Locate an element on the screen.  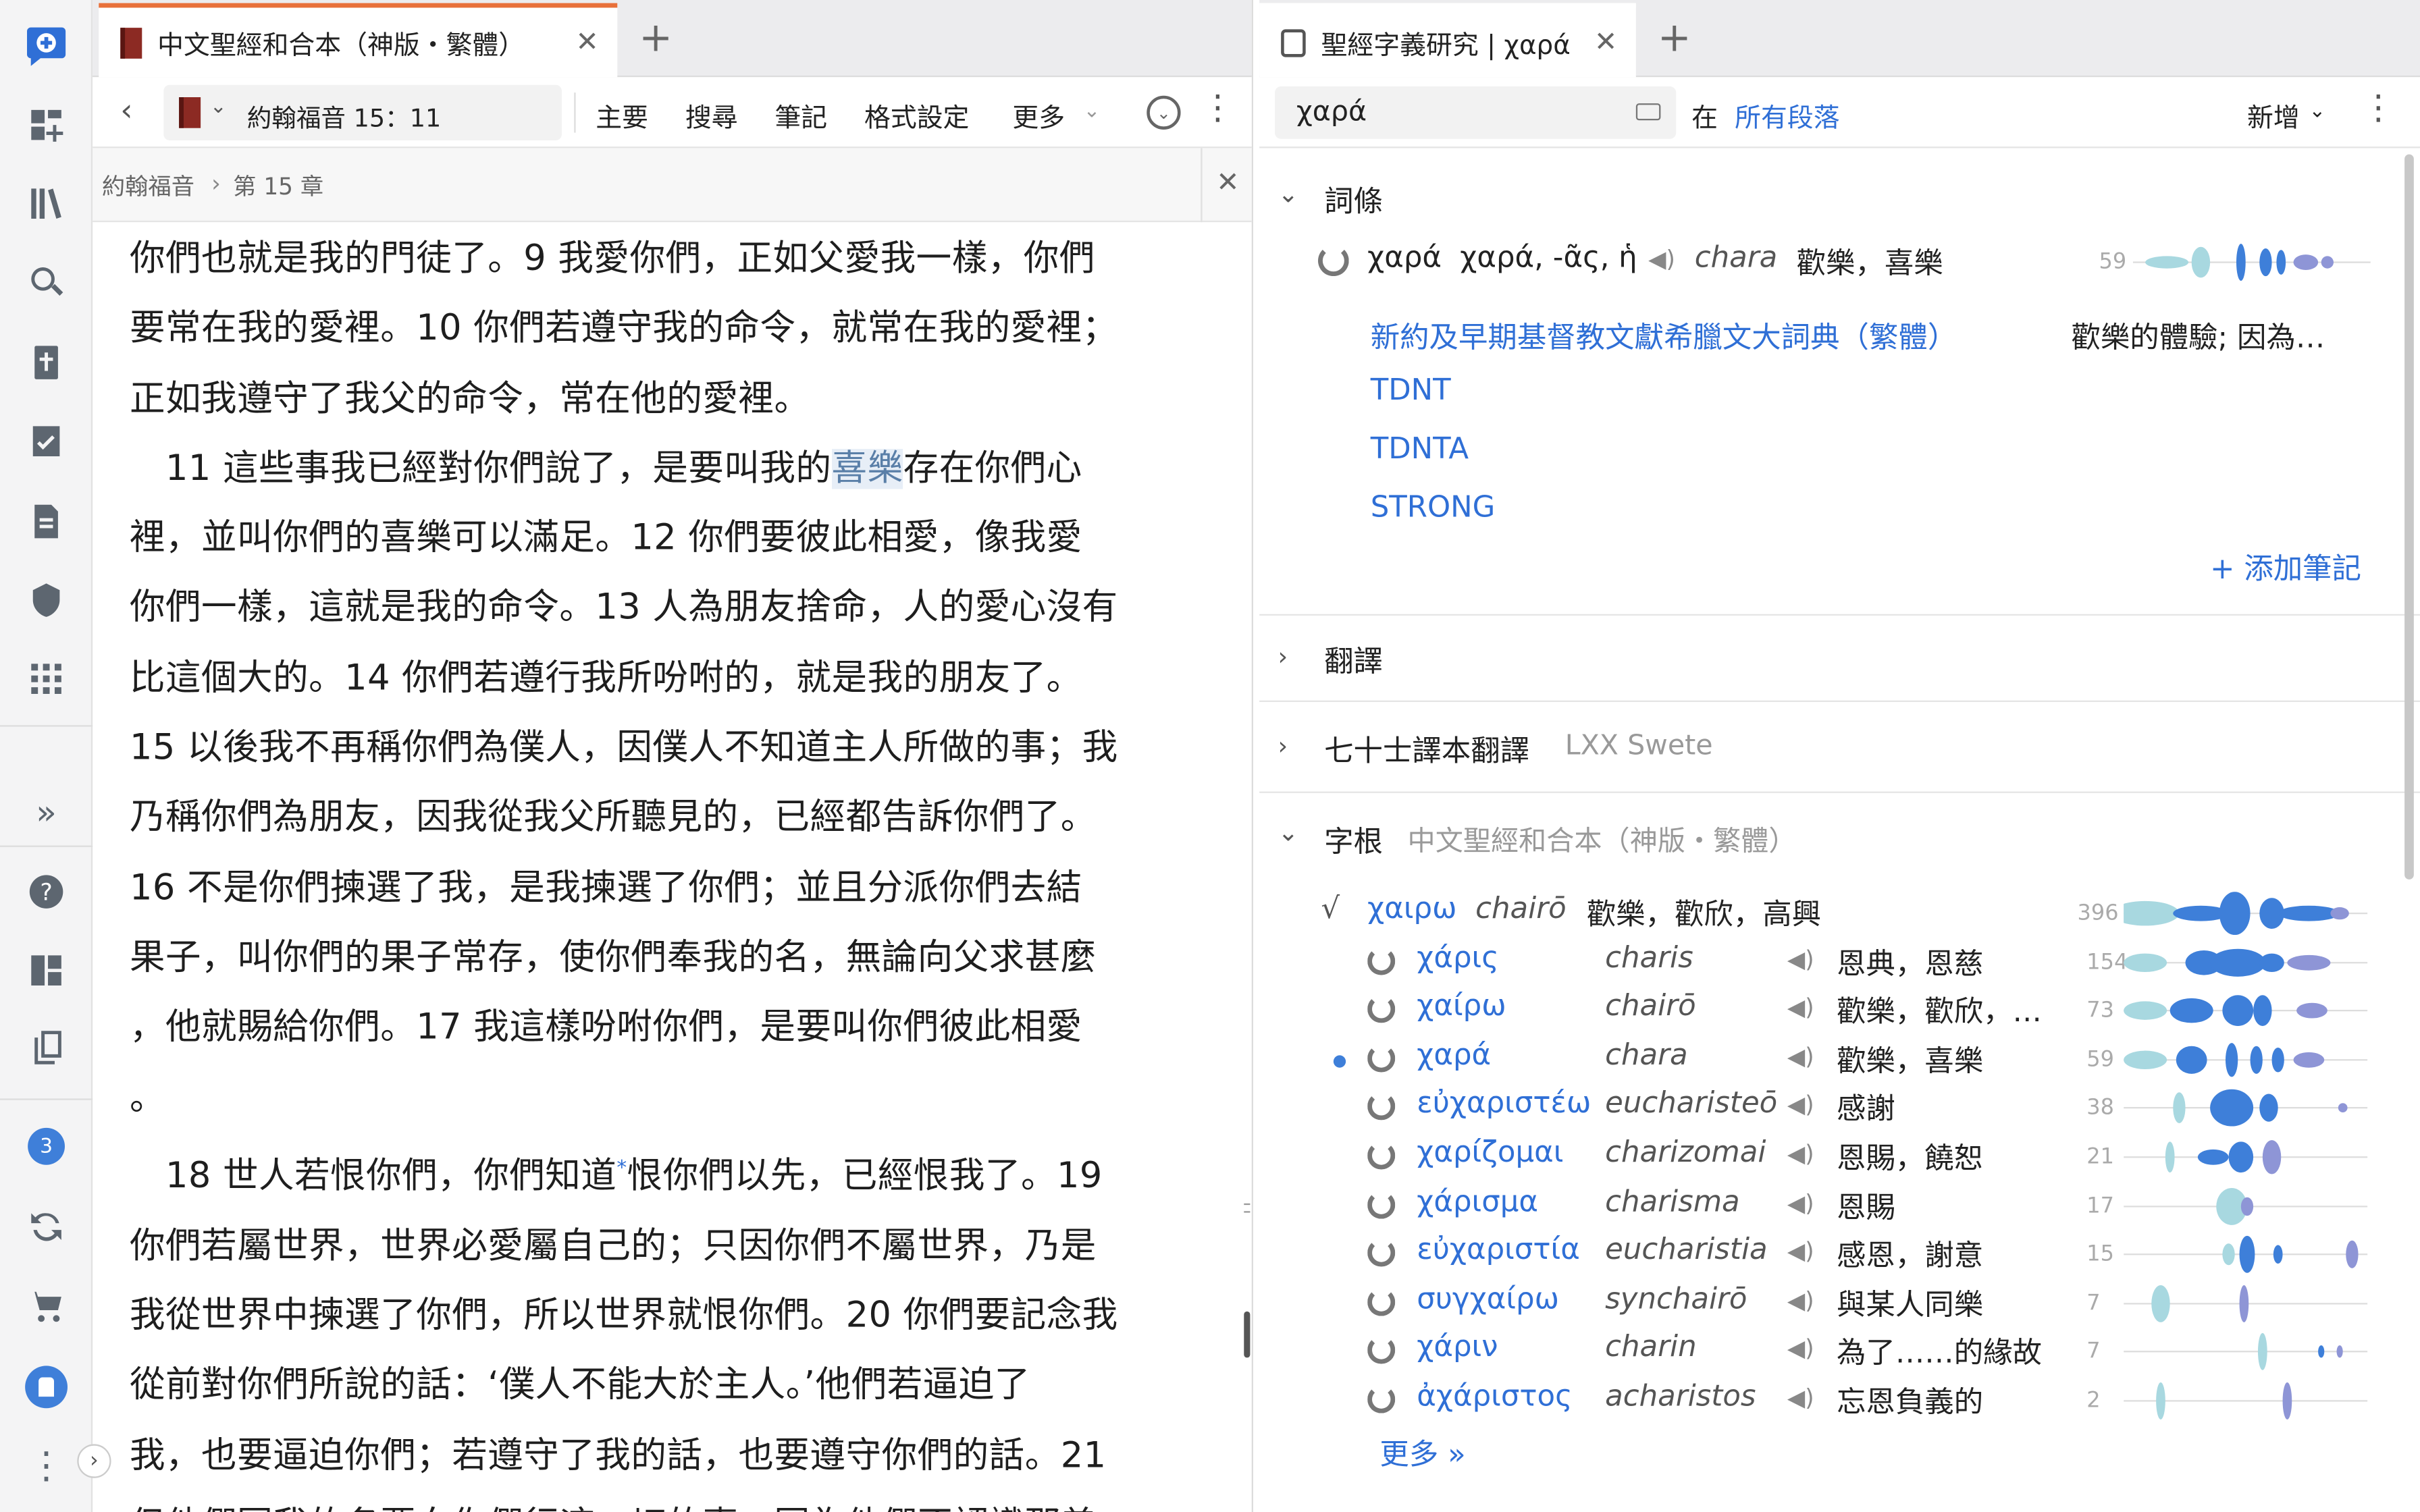
related-word-row: χάρις charis ◀) 恩典，恩慈 154 is located at coordinates (1839, 964).